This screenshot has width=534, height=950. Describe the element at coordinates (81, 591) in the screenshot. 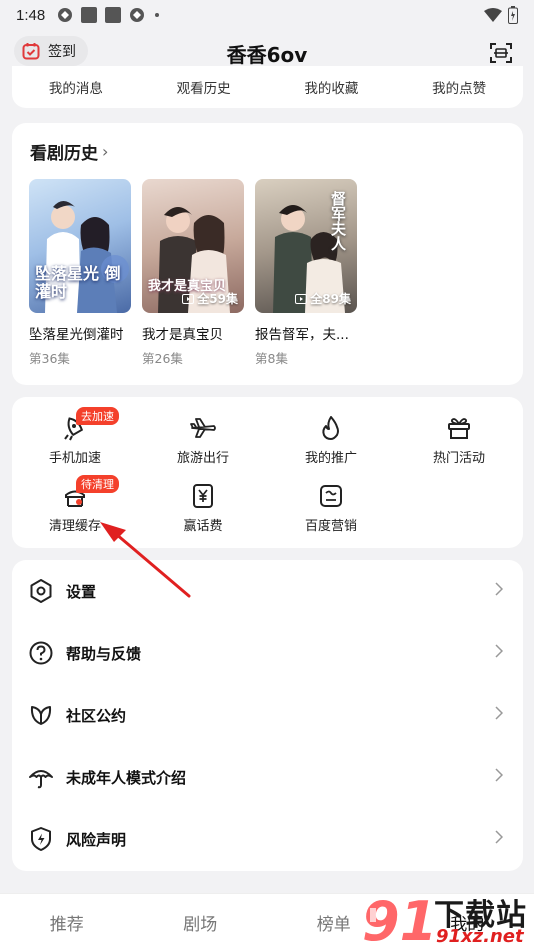

I see `menu-label: 设置` at that location.